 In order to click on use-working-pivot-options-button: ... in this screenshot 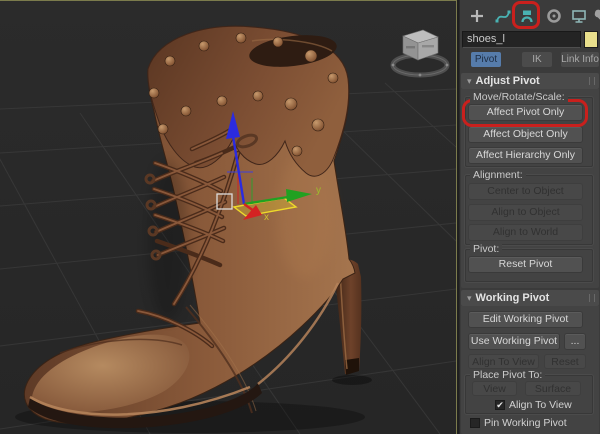, I will do `click(575, 341)`.